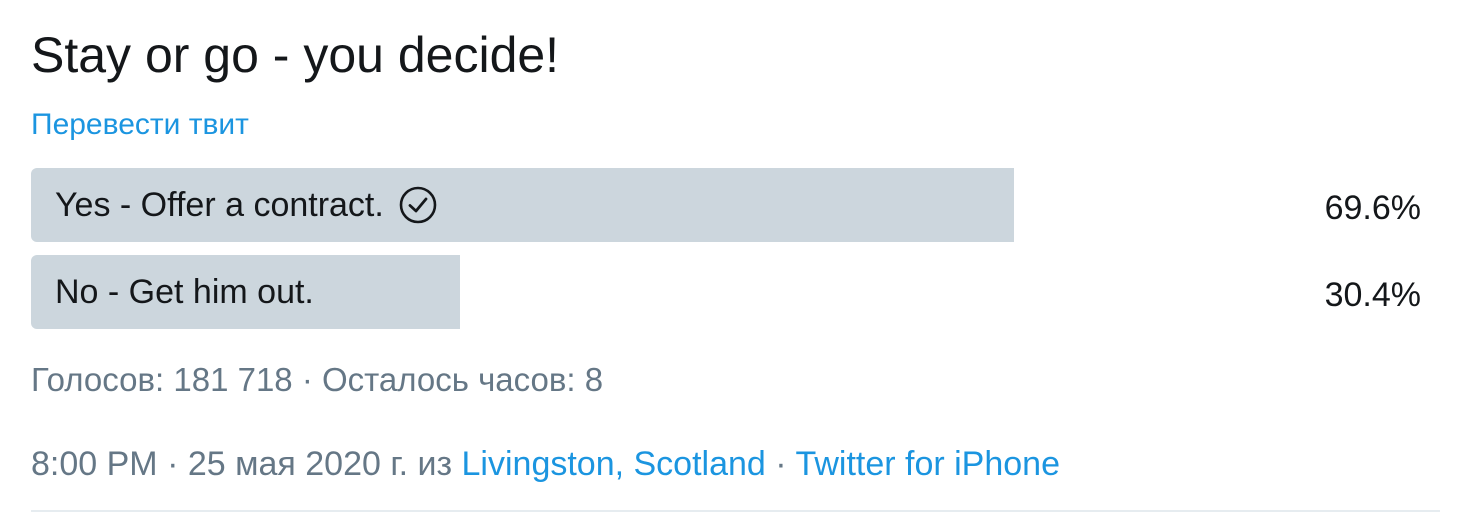 The image size is (1460, 513). I want to click on poll-option-text: No - Get him out., so click(184, 292).